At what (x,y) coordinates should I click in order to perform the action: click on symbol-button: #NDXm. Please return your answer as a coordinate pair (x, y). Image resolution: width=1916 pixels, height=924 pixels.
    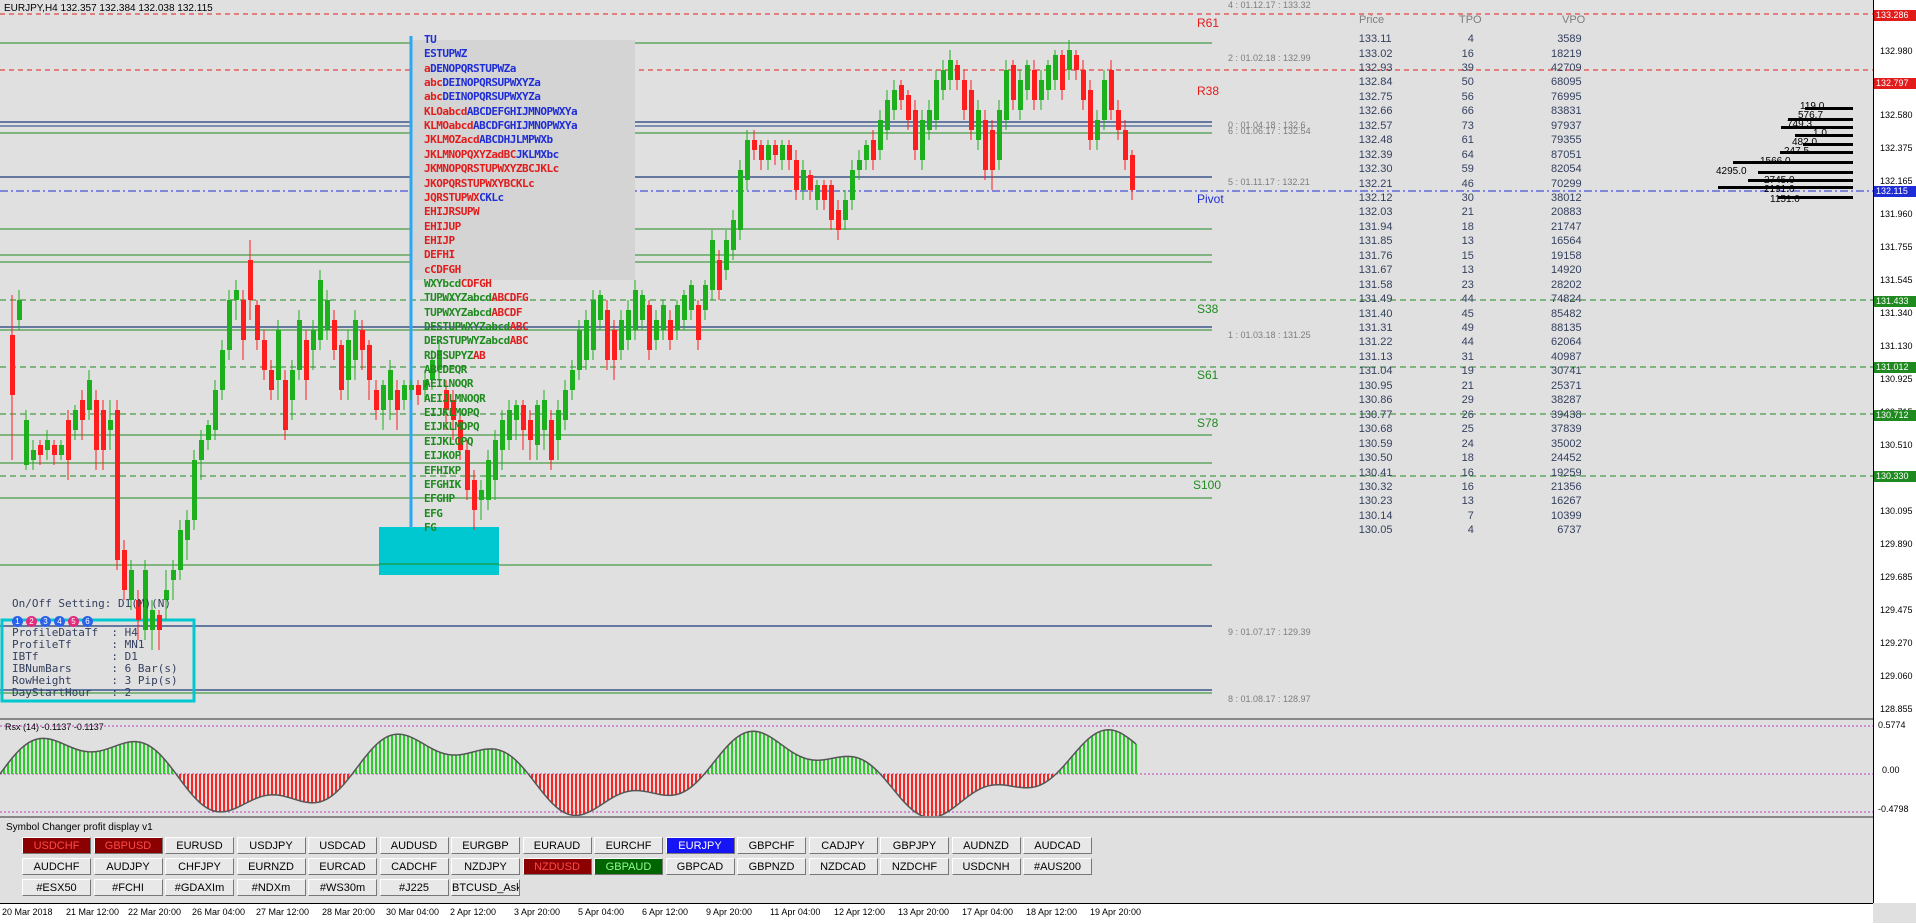
    Looking at the image, I should click on (271, 887).